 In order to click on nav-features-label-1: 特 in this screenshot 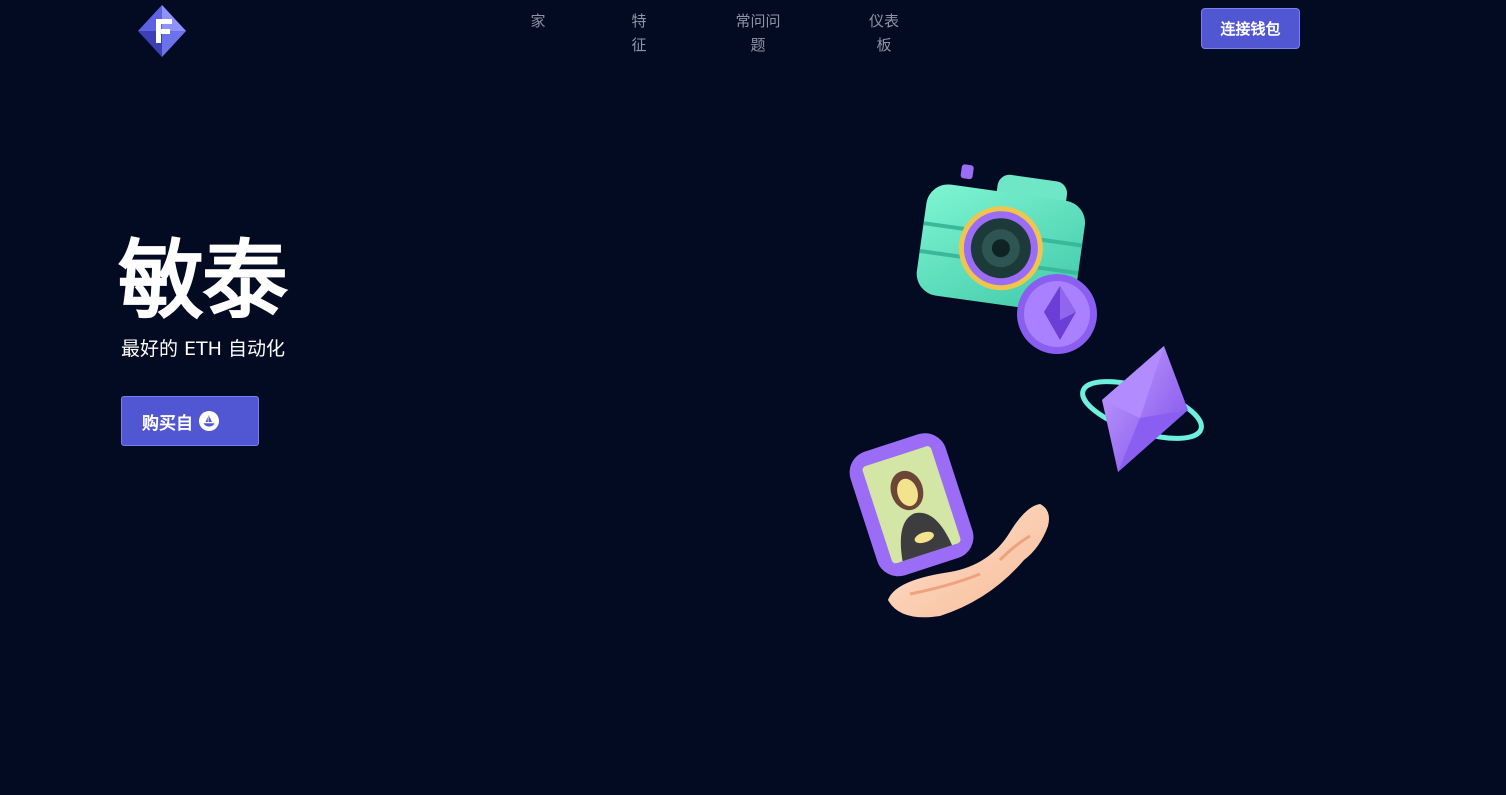, I will do `click(639, 21)`.